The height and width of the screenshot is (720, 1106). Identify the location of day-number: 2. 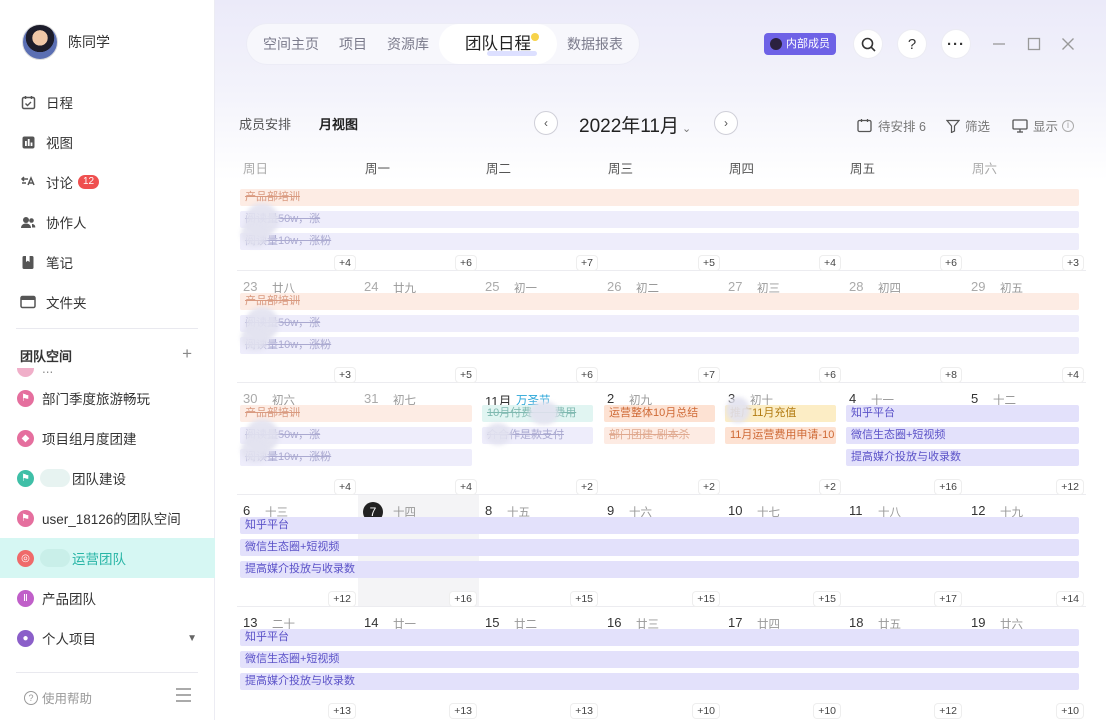
(610, 398).